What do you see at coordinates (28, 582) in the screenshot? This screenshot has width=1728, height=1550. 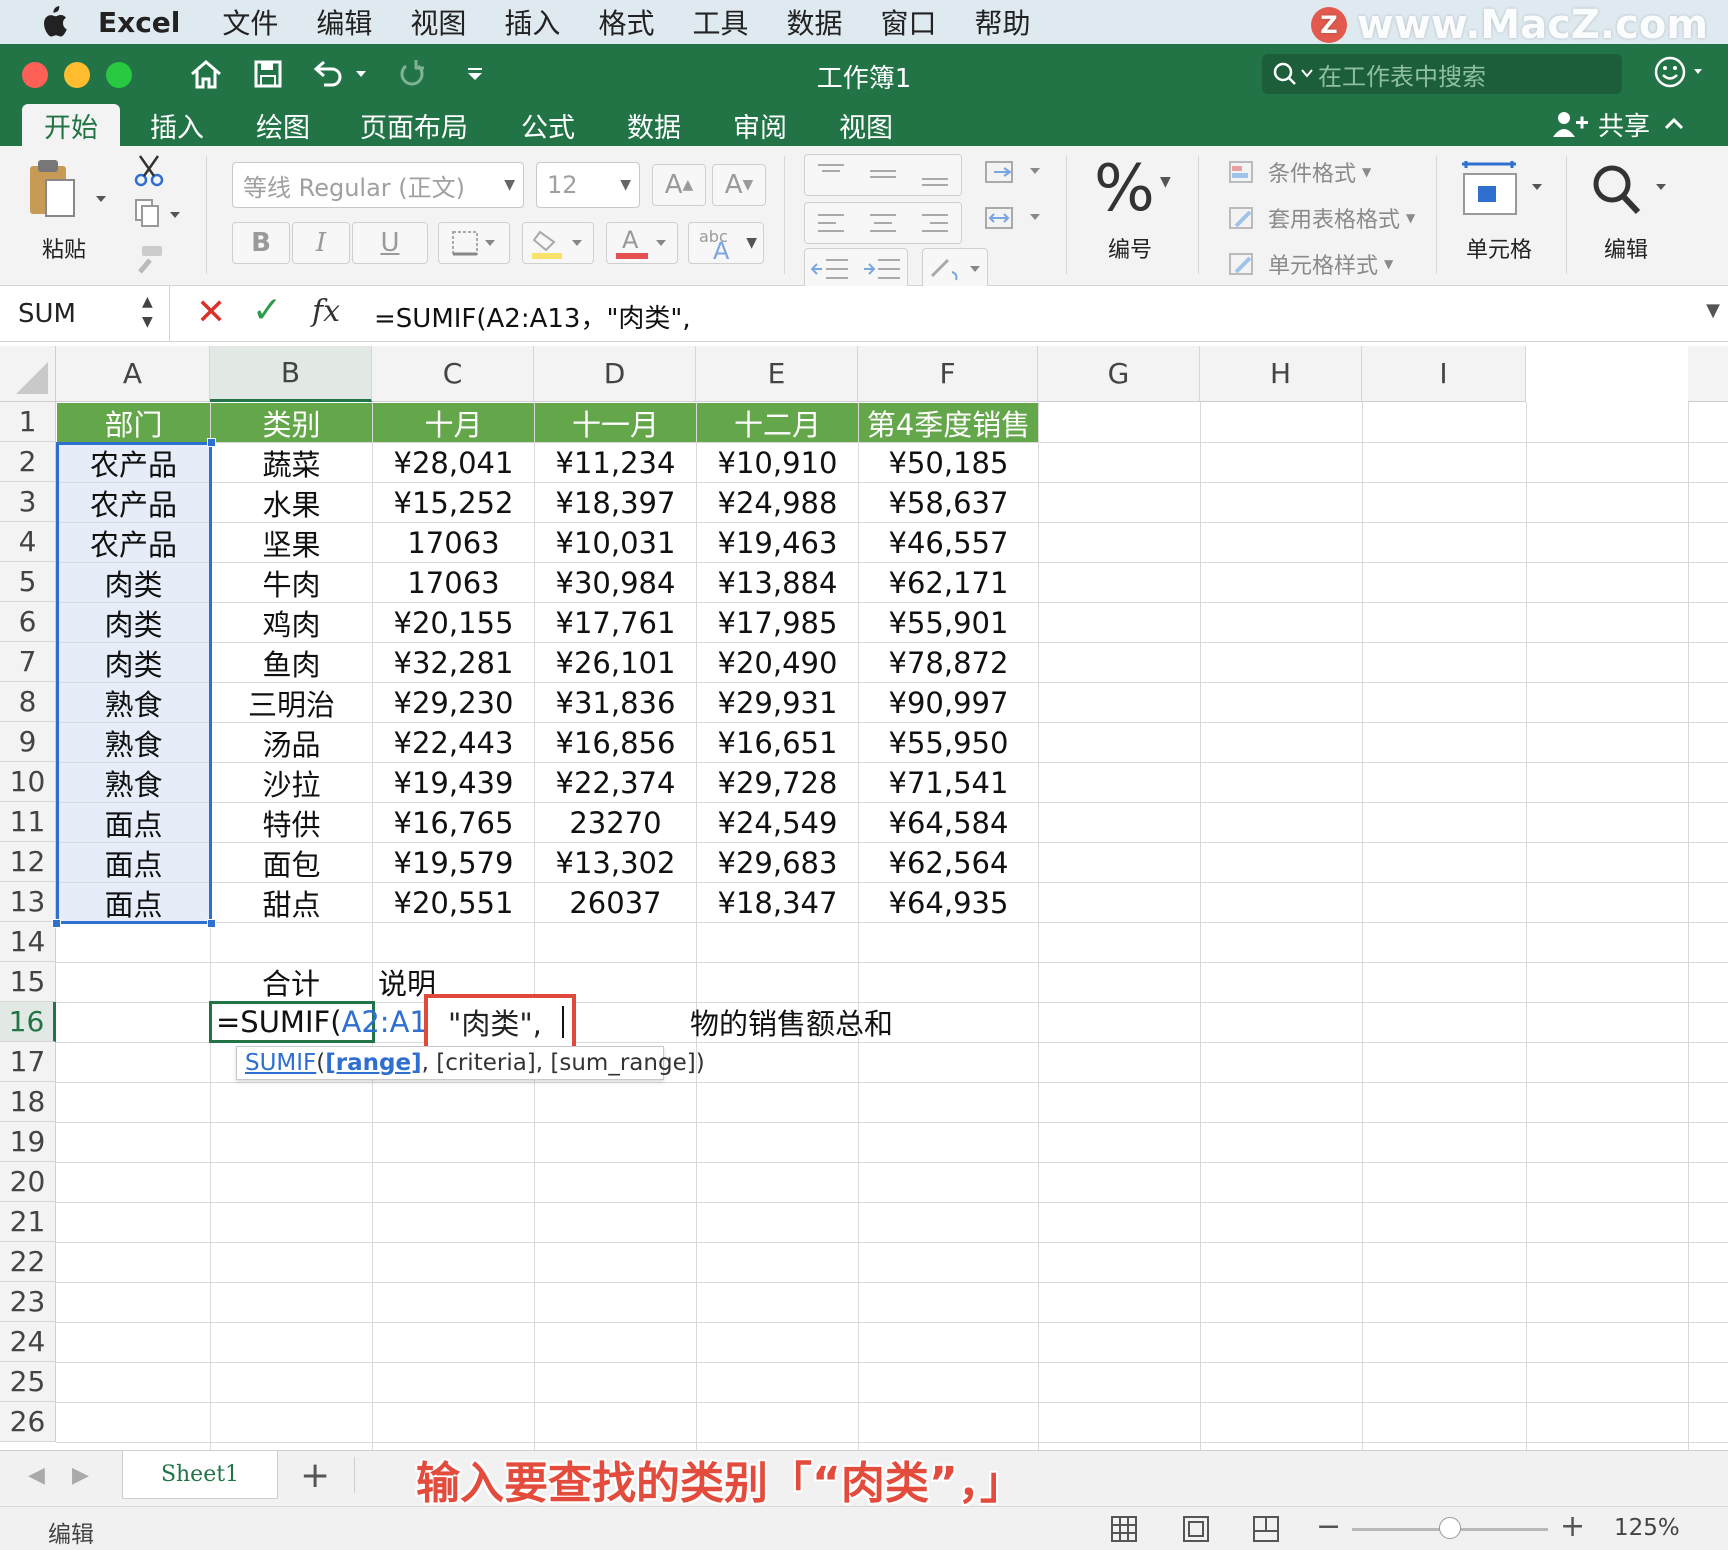 I see `row-header-5: 5` at bounding box center [28, 582].